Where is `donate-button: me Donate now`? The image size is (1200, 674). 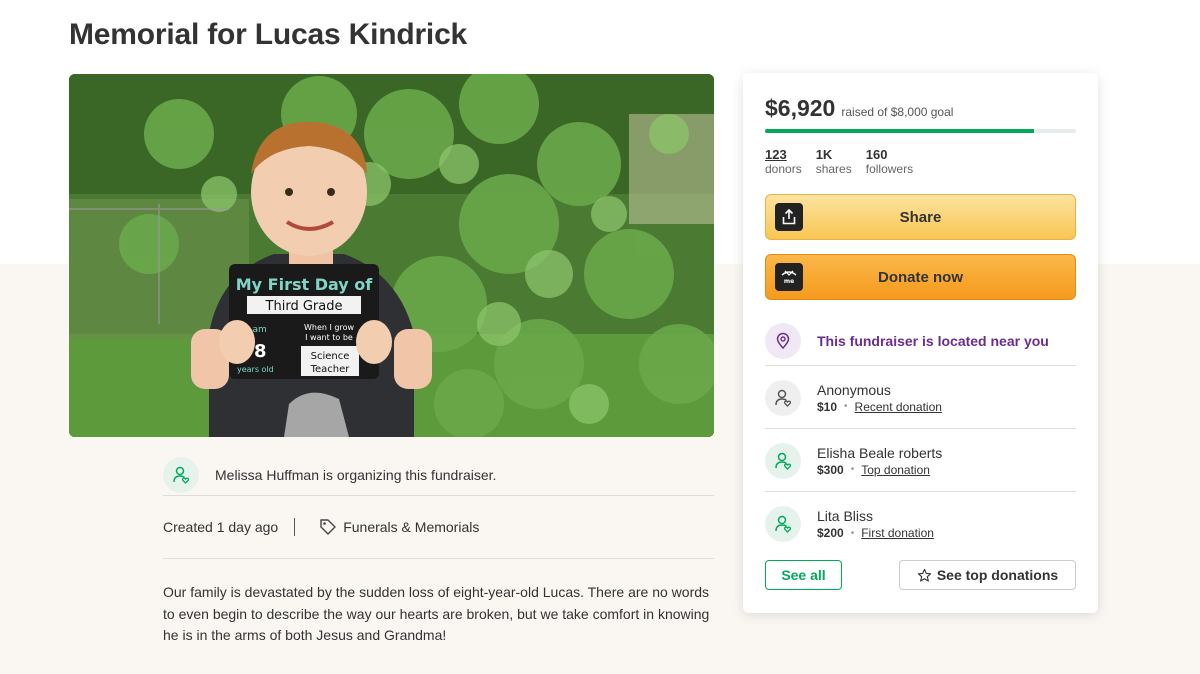
donate-button: me Donate now is located at coordinates (920, 277).